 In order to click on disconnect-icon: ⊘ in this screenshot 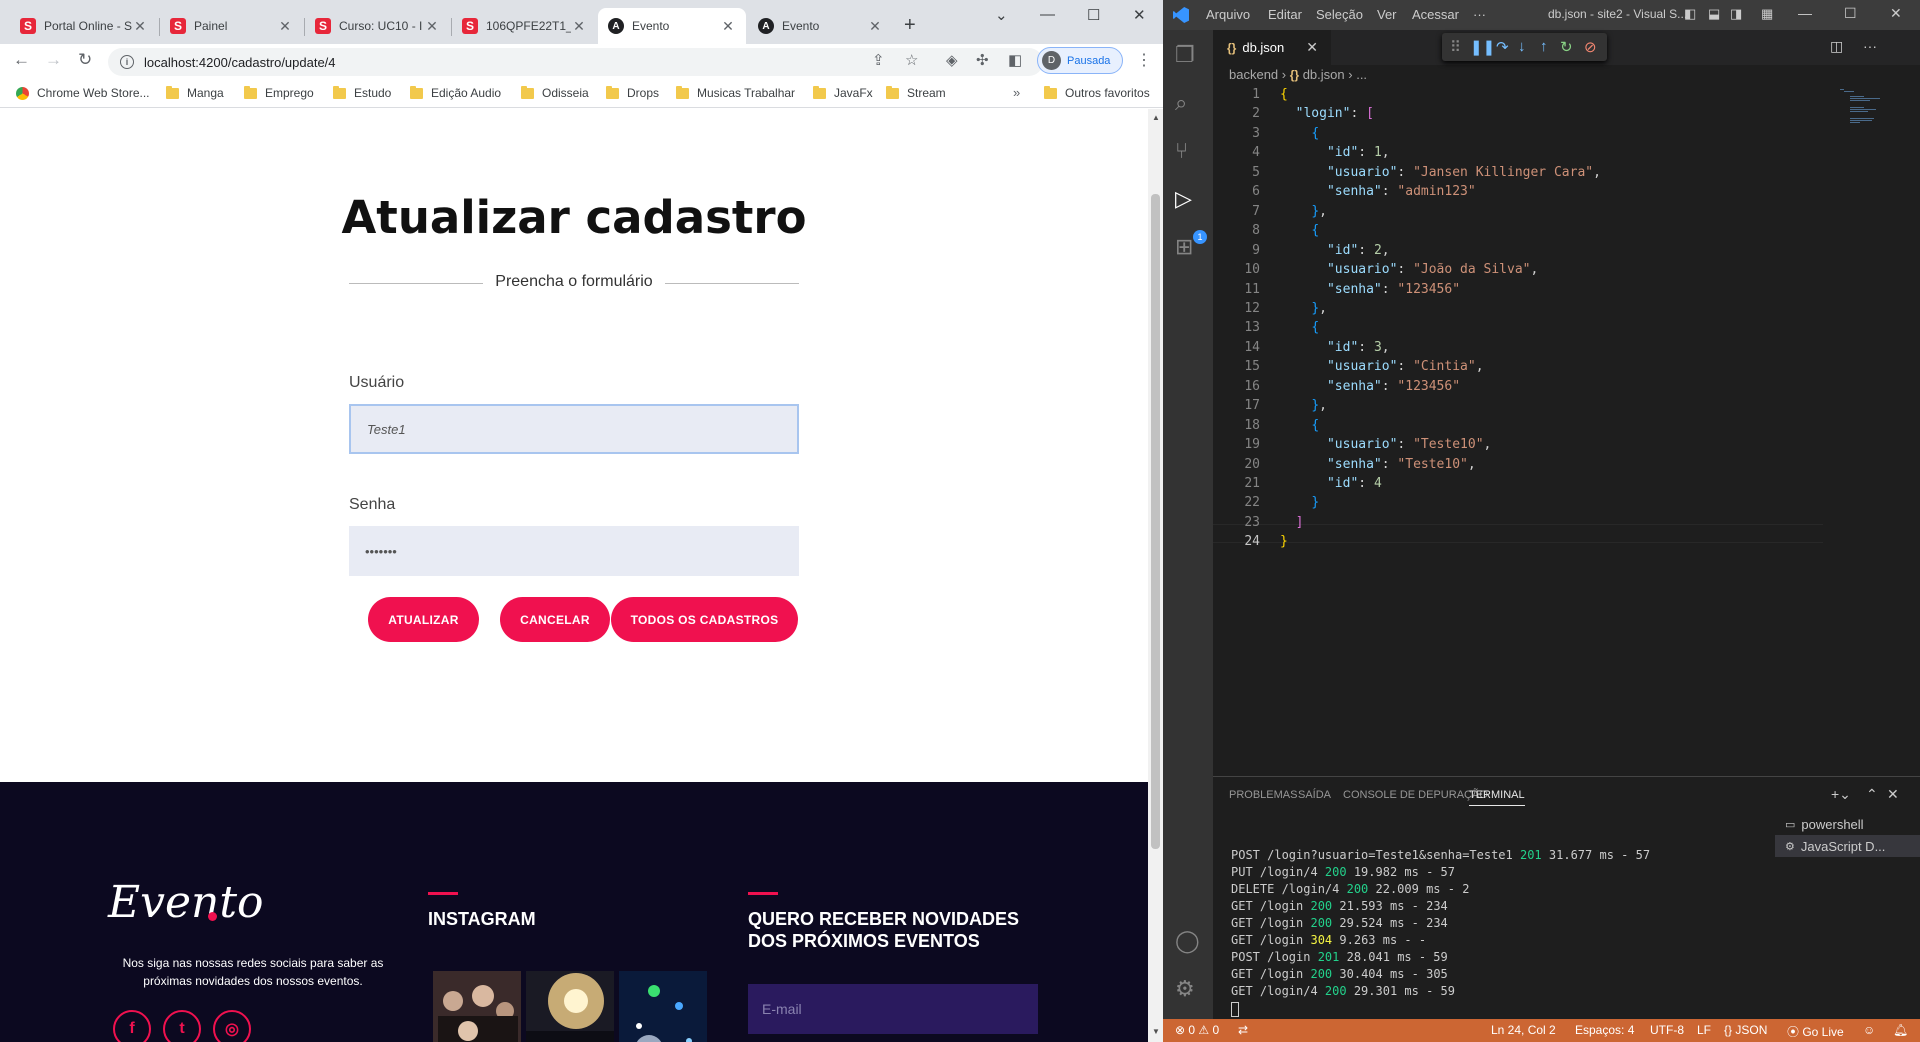, I will do `click(1590, 47)`.